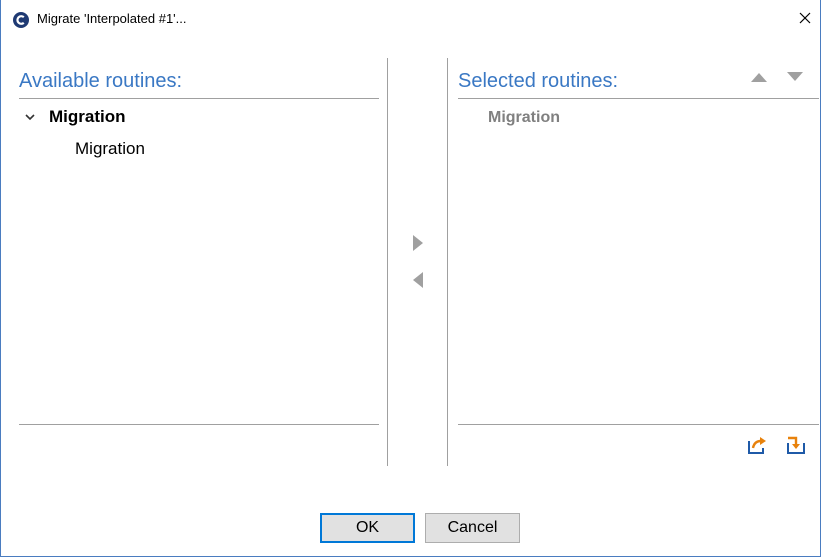  I want to click on close-button, so click(805, 18).